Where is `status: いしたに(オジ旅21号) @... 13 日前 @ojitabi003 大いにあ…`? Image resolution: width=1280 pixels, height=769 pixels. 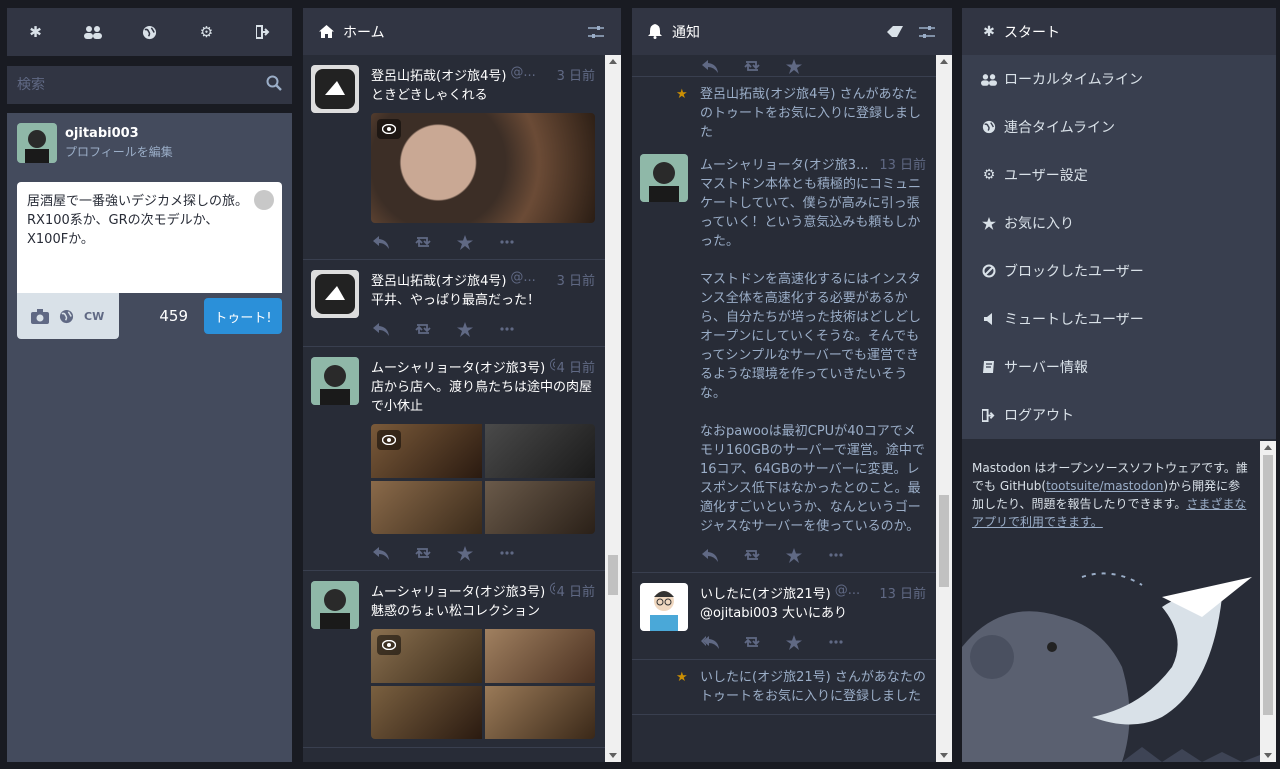
status: いしたに(オジ旅21号) @... 13 日前 @ojitabi003 大いにあ… is located at coordinates (784, 616).